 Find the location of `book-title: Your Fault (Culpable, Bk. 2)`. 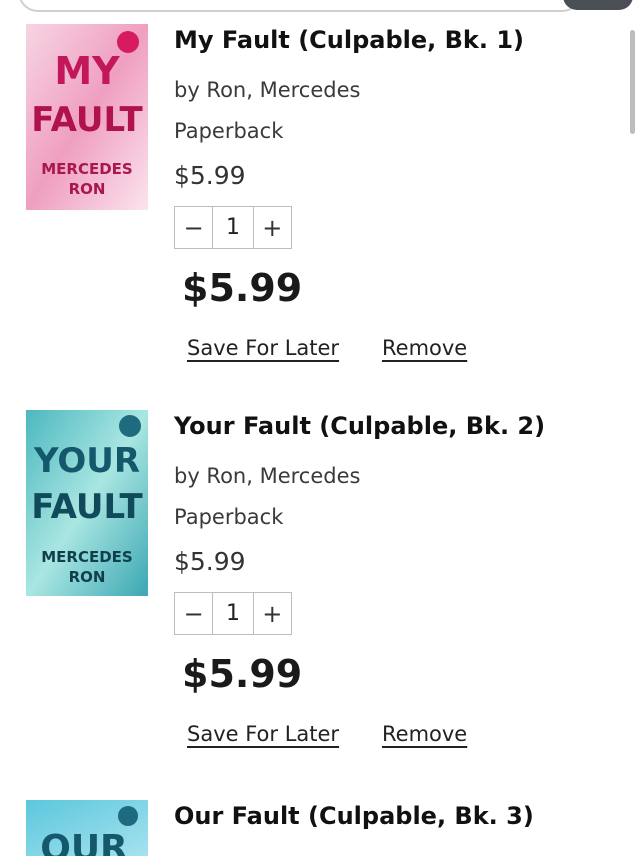

book-title: Your Fault (Culpable, Bk. 2) is located at coordinates (359, 426).